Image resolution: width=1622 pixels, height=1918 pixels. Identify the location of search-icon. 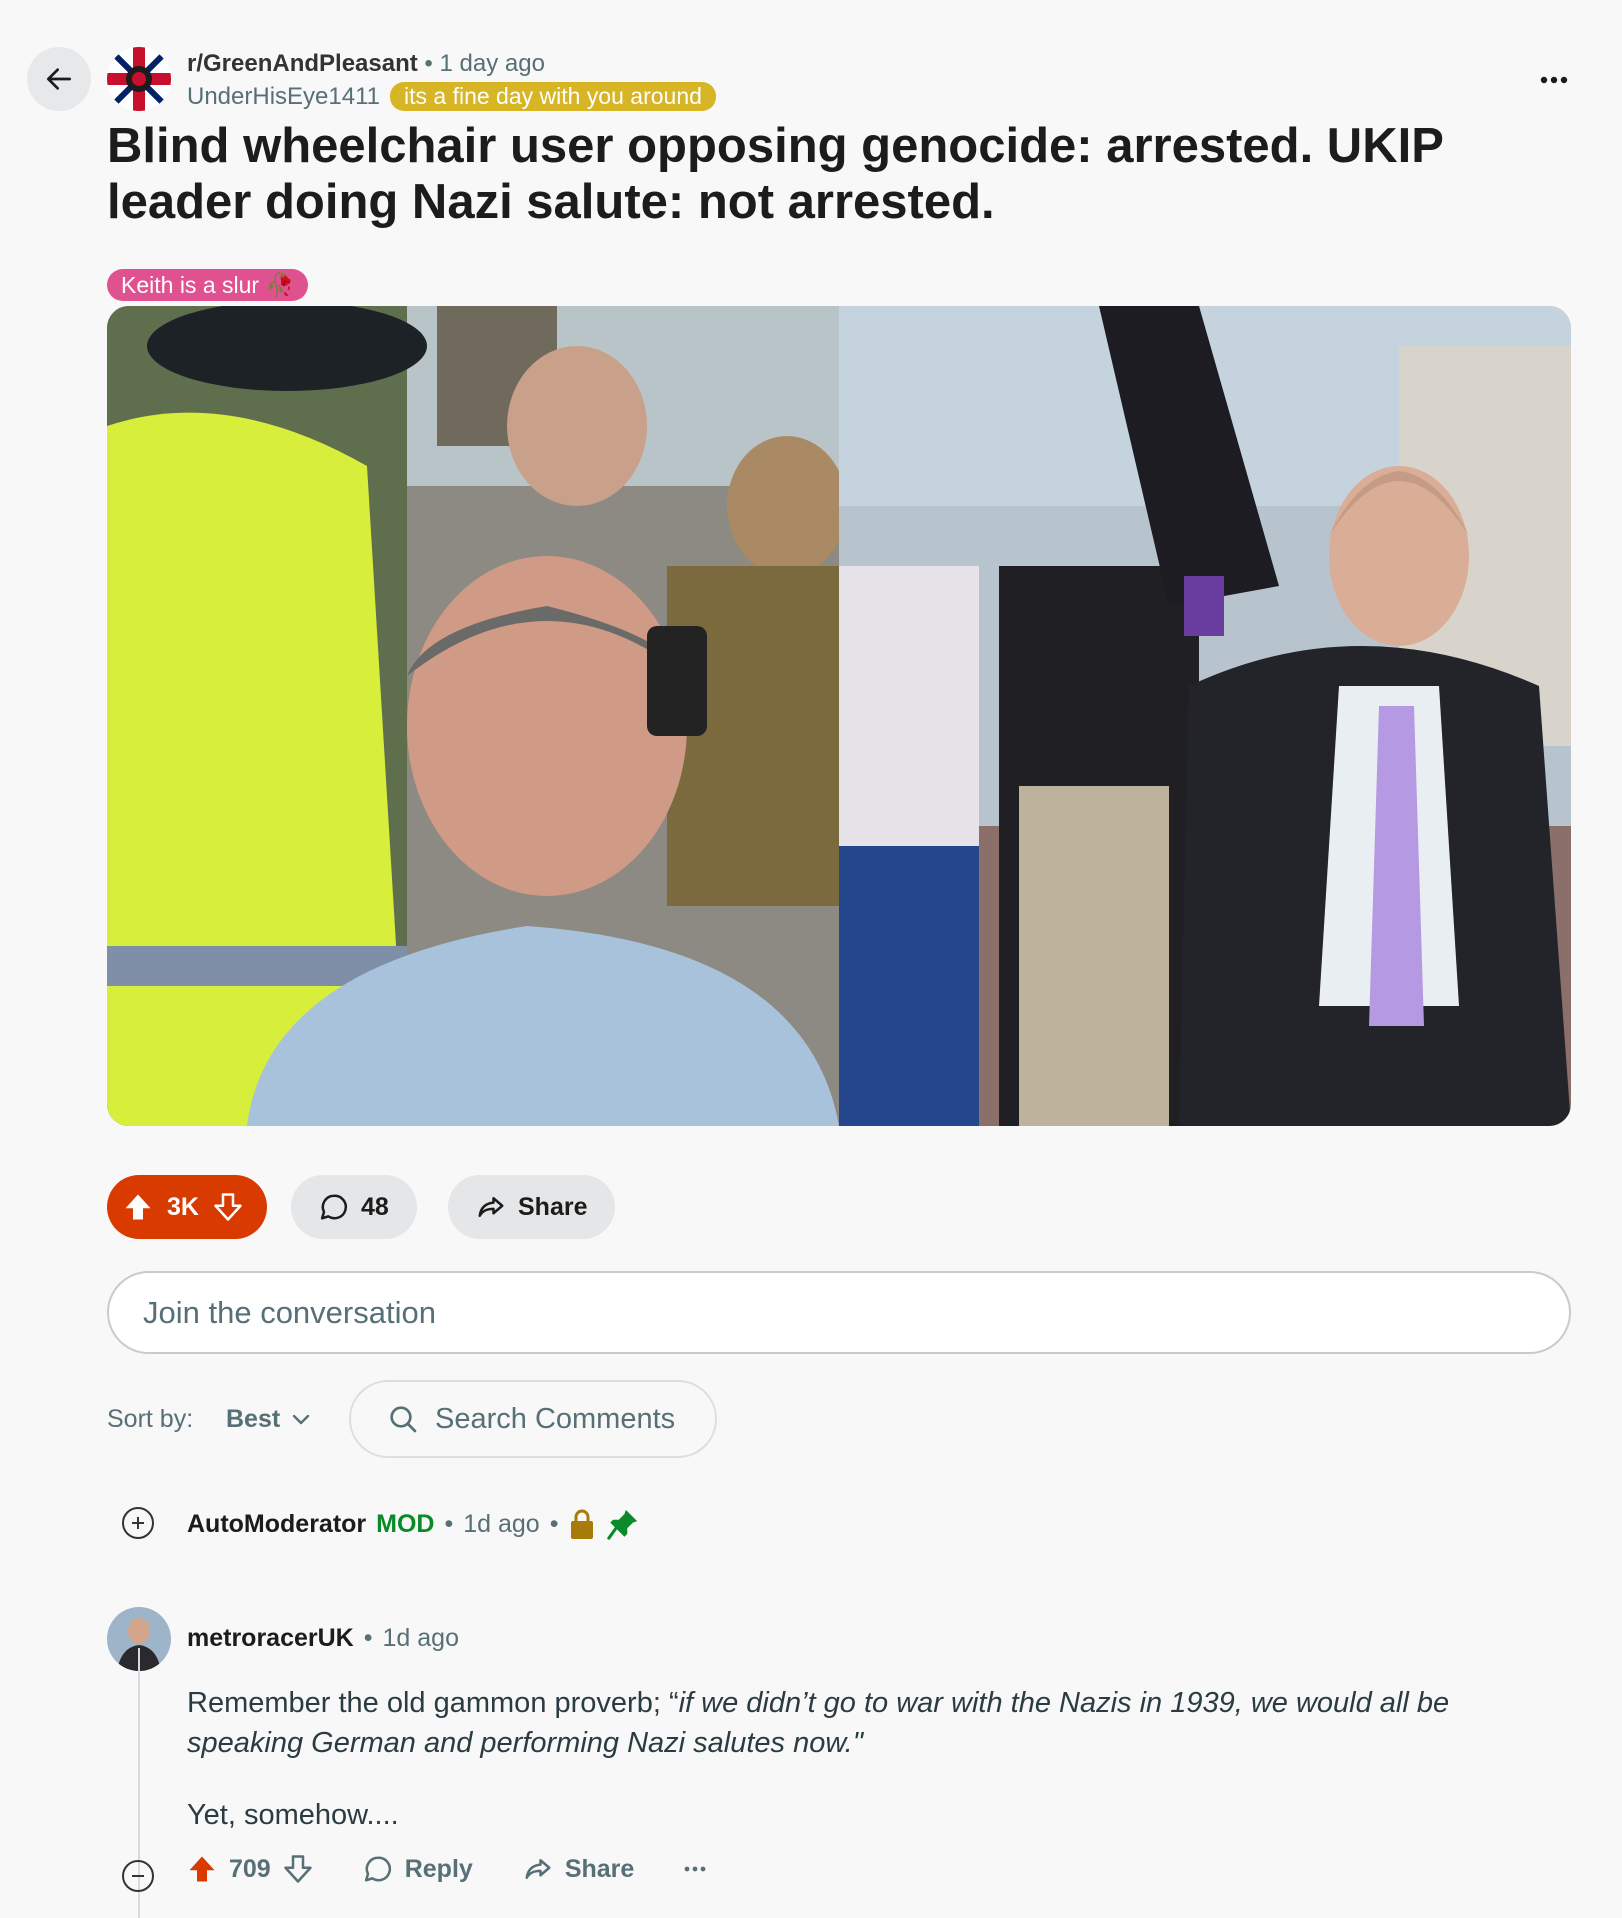
(403, 1419).